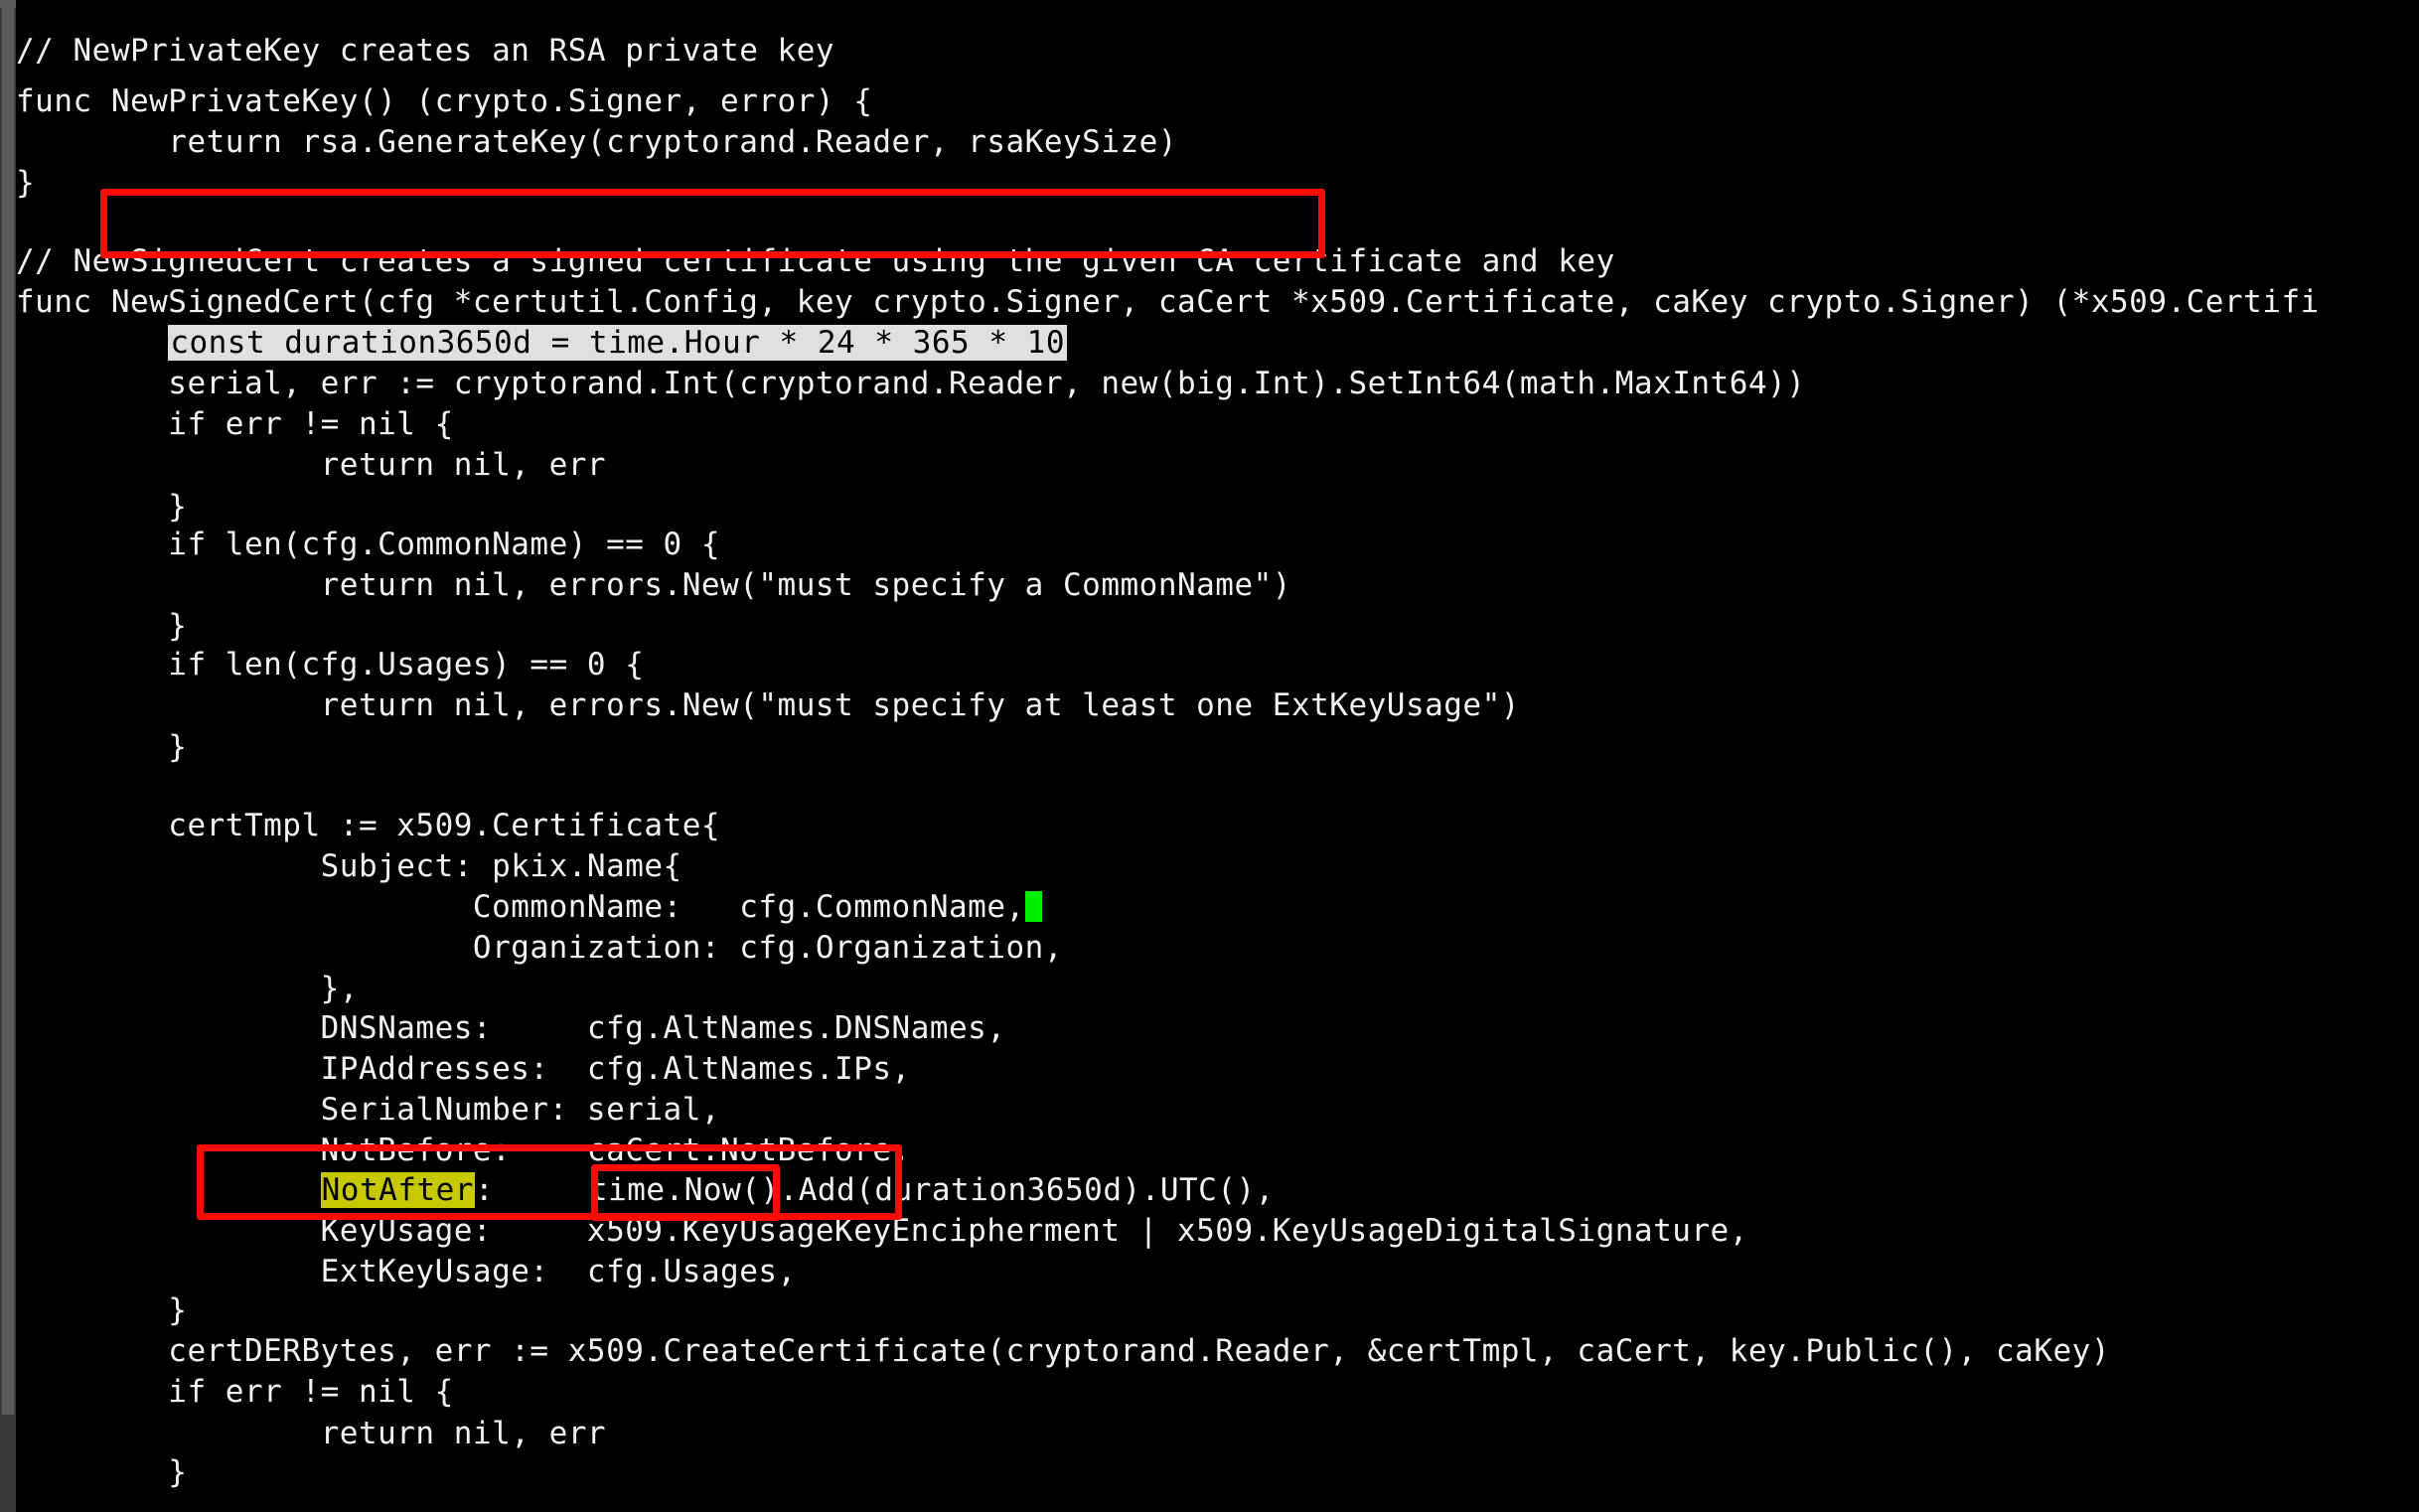 This screenshot has height=1512, width=2419. Describe the element at coordinates (397, 1190) in the screenshot. I see `notafter-token: NotAfter` at that location.